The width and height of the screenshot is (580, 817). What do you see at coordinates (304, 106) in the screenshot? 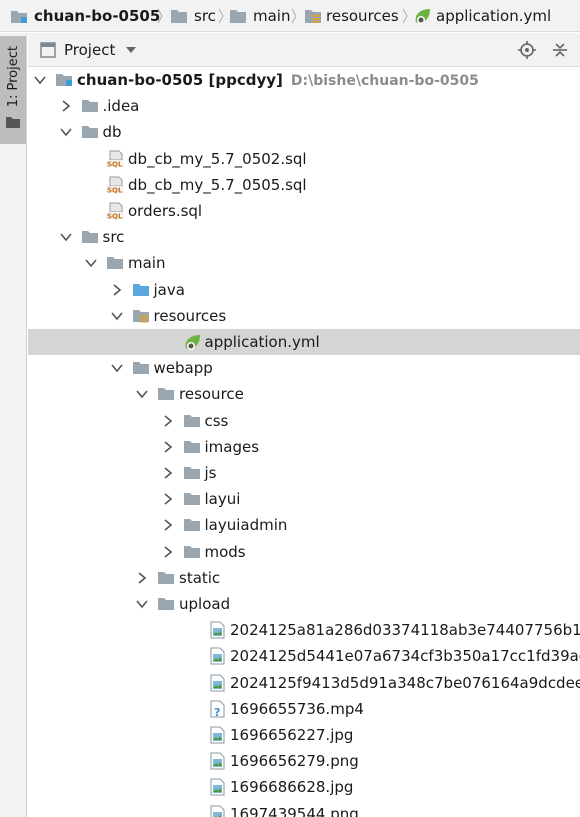
I see `tree-row: .idea` at bounding box center [304, 106].